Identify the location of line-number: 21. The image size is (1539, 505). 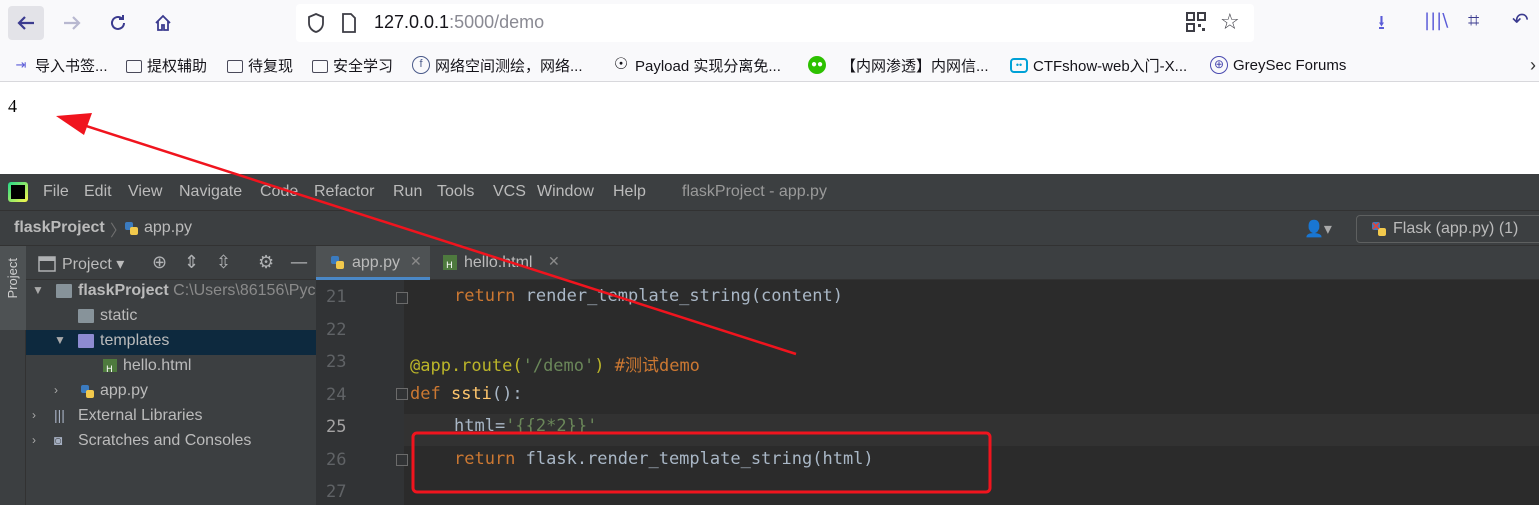
(336, 297).